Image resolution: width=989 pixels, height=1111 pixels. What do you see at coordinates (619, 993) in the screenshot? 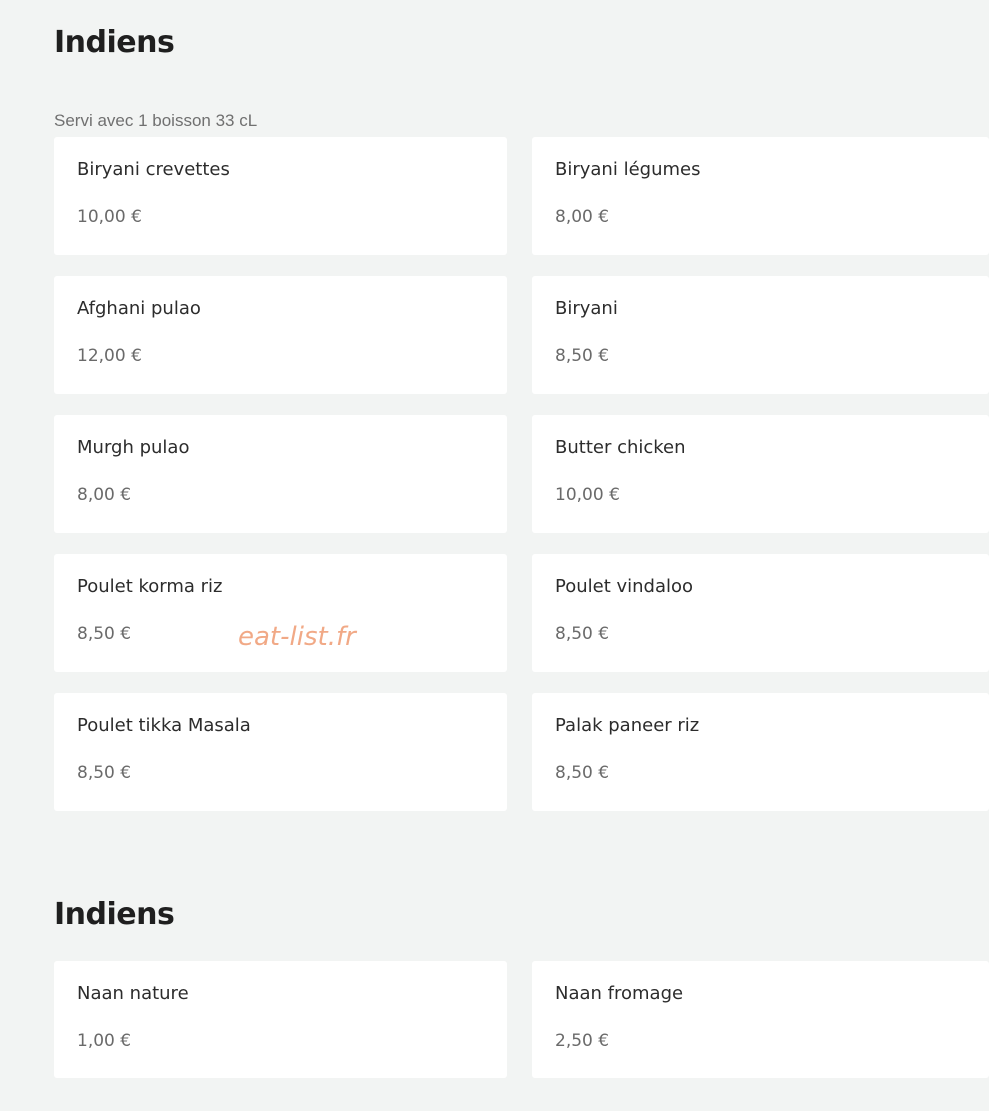
I see `item-name: Naan fromage` at bounding box center [619, 993].